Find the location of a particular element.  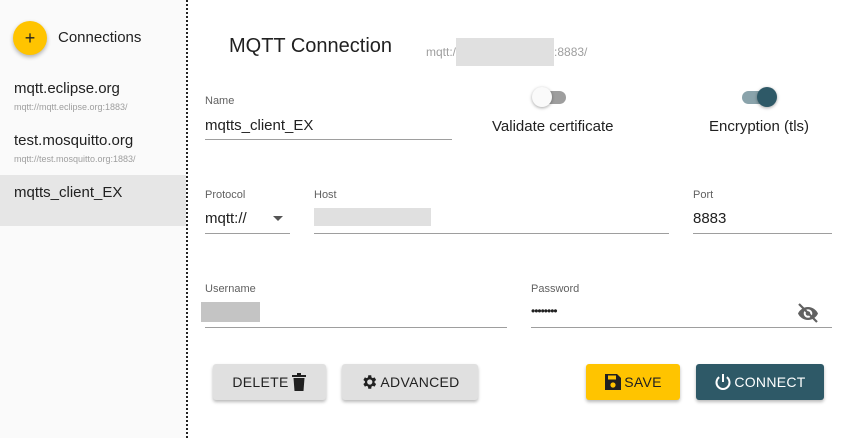

connection-url-preview: mqtt:/ :8883/ is located at coordinates (506, 52).